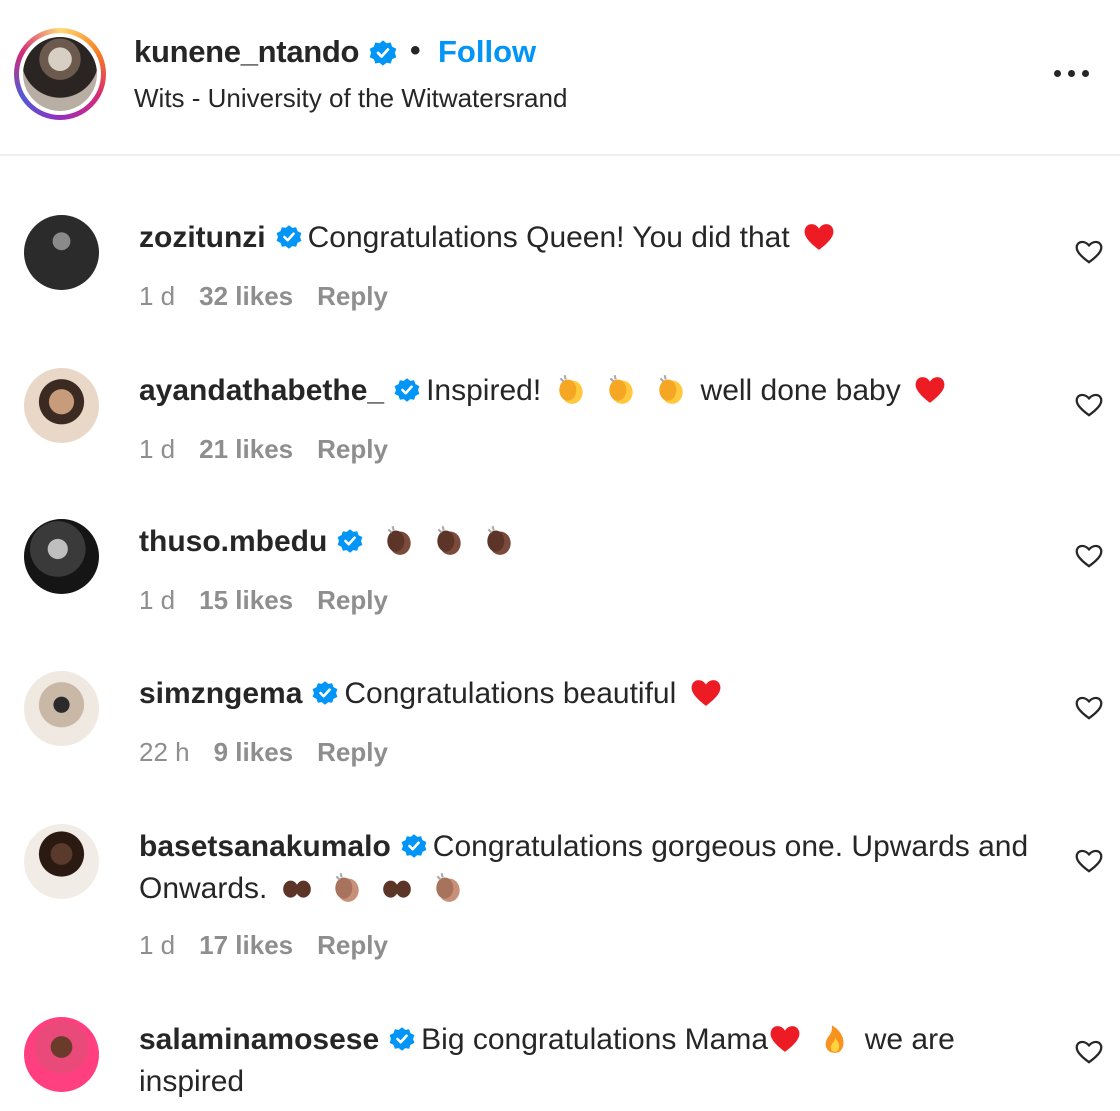 The height and width of the screenshot is (1111, 1120). I want to click on follow-button: Follow, so click(487, 52).